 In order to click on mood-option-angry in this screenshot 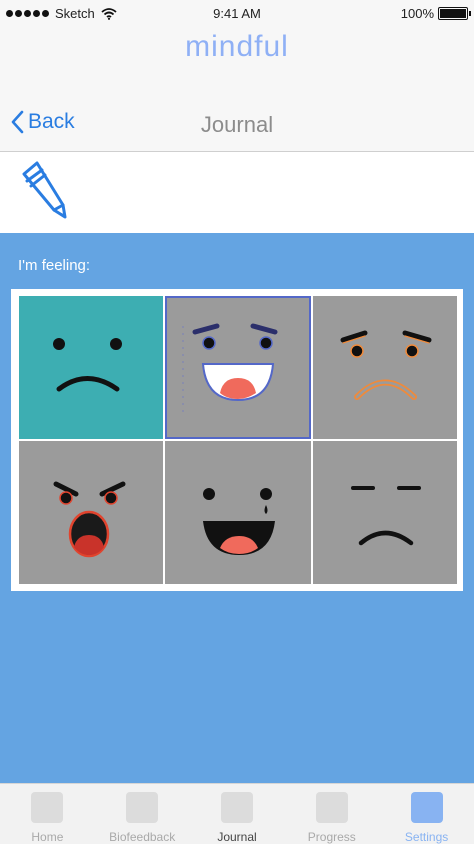, I will do `click(91, 512)`.